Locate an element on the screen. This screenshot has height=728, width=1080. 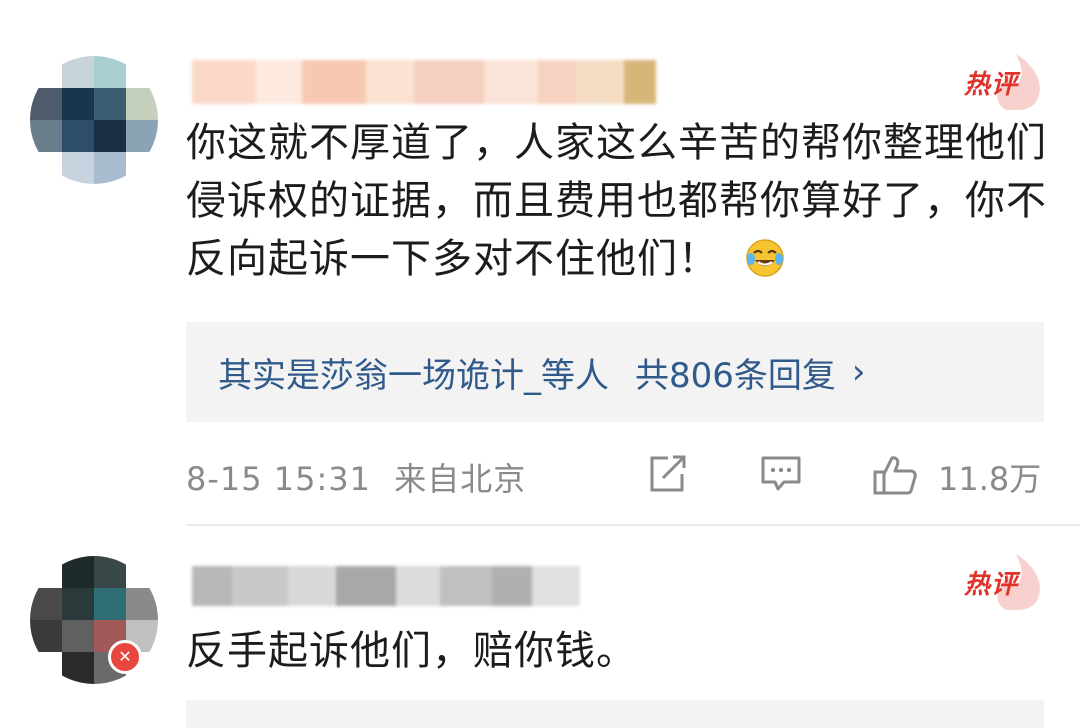
location: 来自北京 is located at coordinates (460, 479).